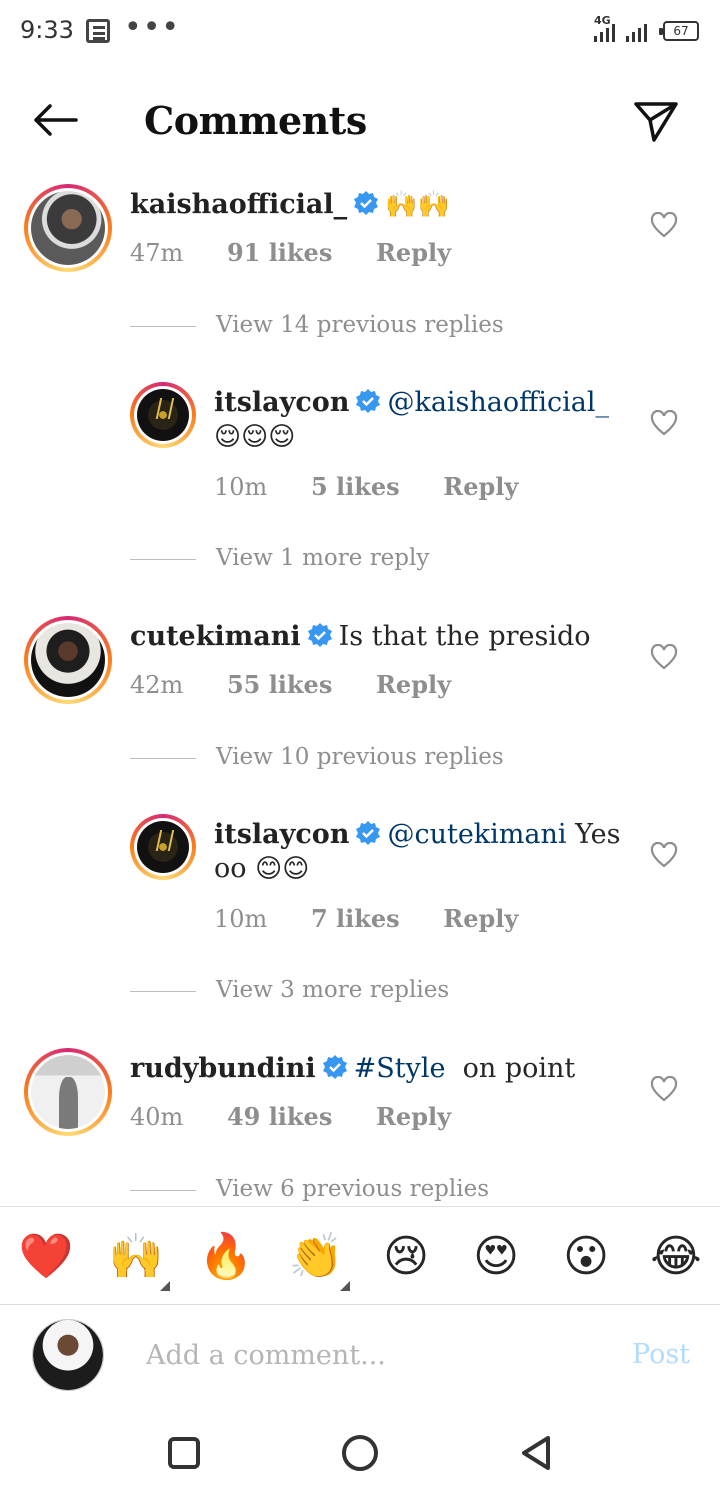 Image resolution: width=720 pixels, height=1500 pixels. I want to click on comment-text-continued: oo, so click(230, 868).